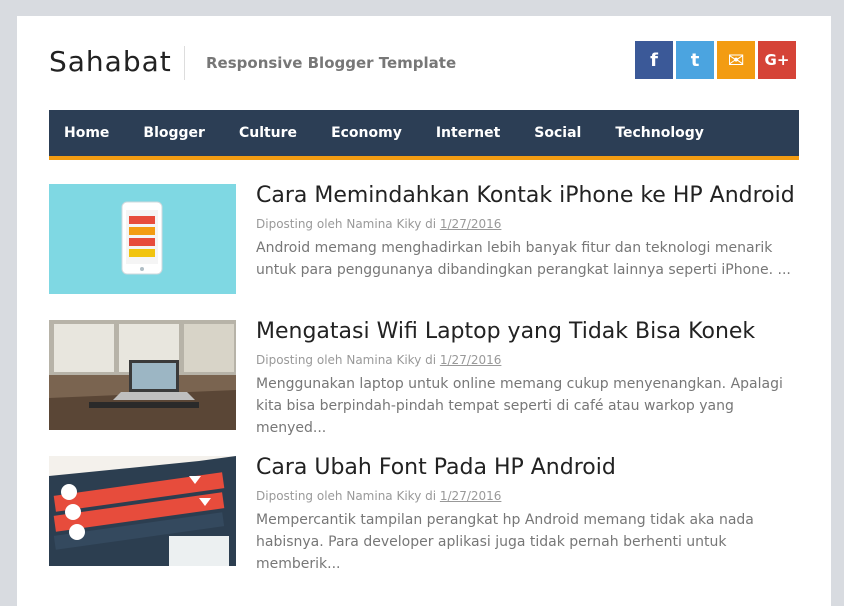 The height and width of the screenshot is (606, 844). I want to click on nav-item-internet: Internet, so click(468, 133).